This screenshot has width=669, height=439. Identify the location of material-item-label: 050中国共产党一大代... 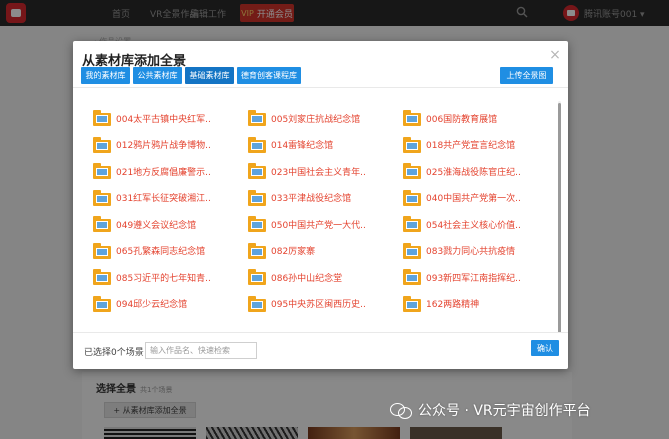
(318, 225).